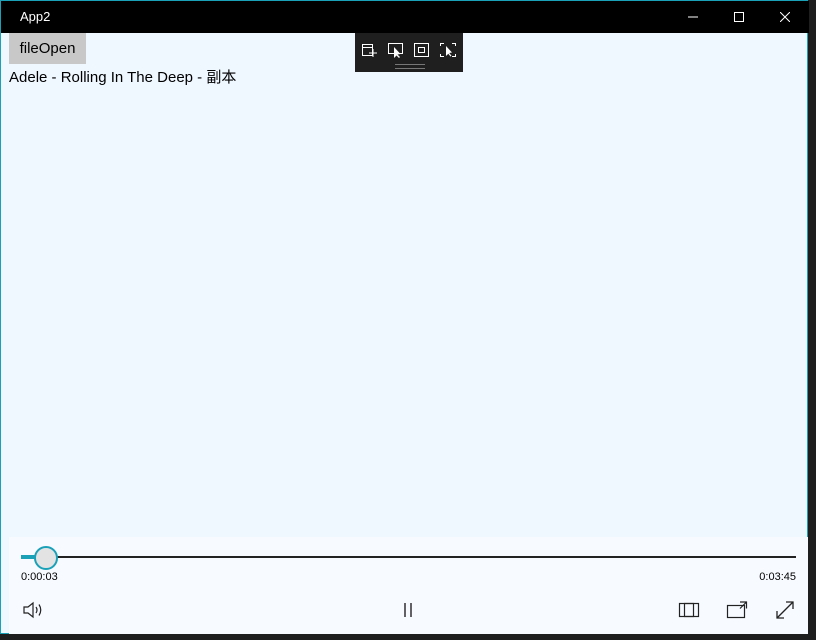 The width and height of the screenshot is (816, 640). I want to click on file-open-button: fileOpen, so click(47, 48).